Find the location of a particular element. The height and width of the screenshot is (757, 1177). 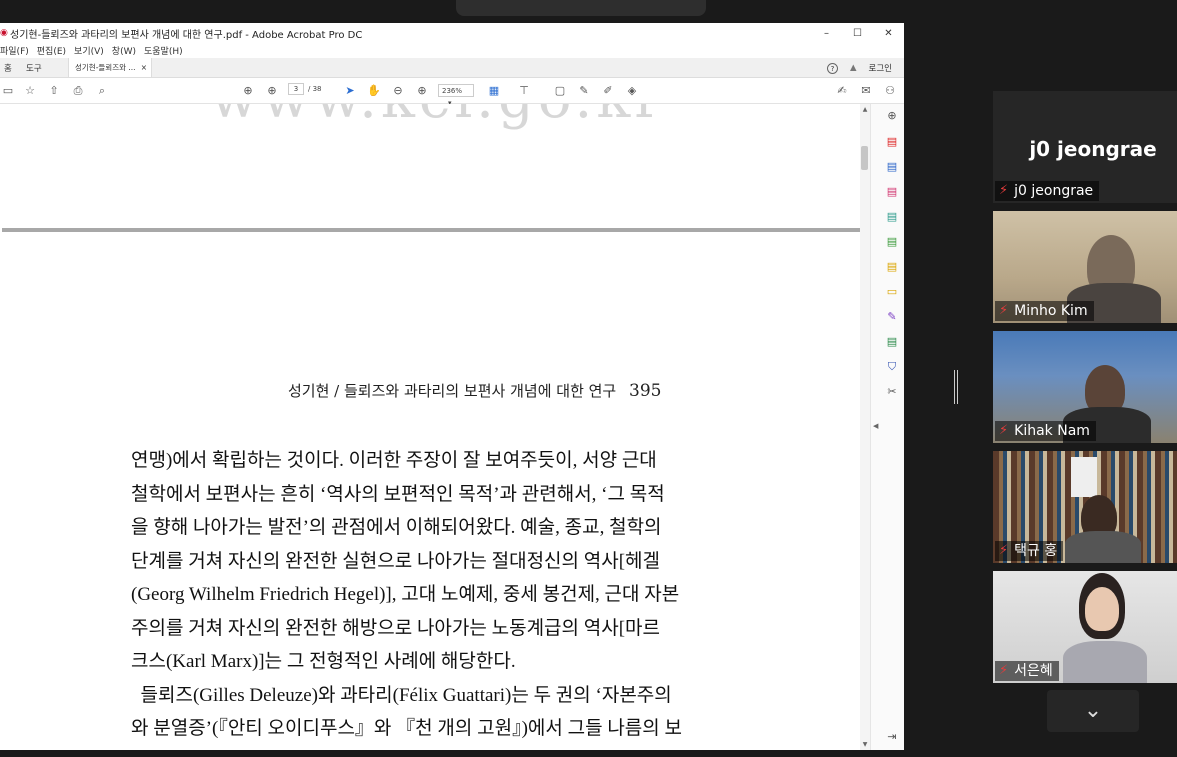

protect-icon: ⛉ is located at coordinates (892, 367).